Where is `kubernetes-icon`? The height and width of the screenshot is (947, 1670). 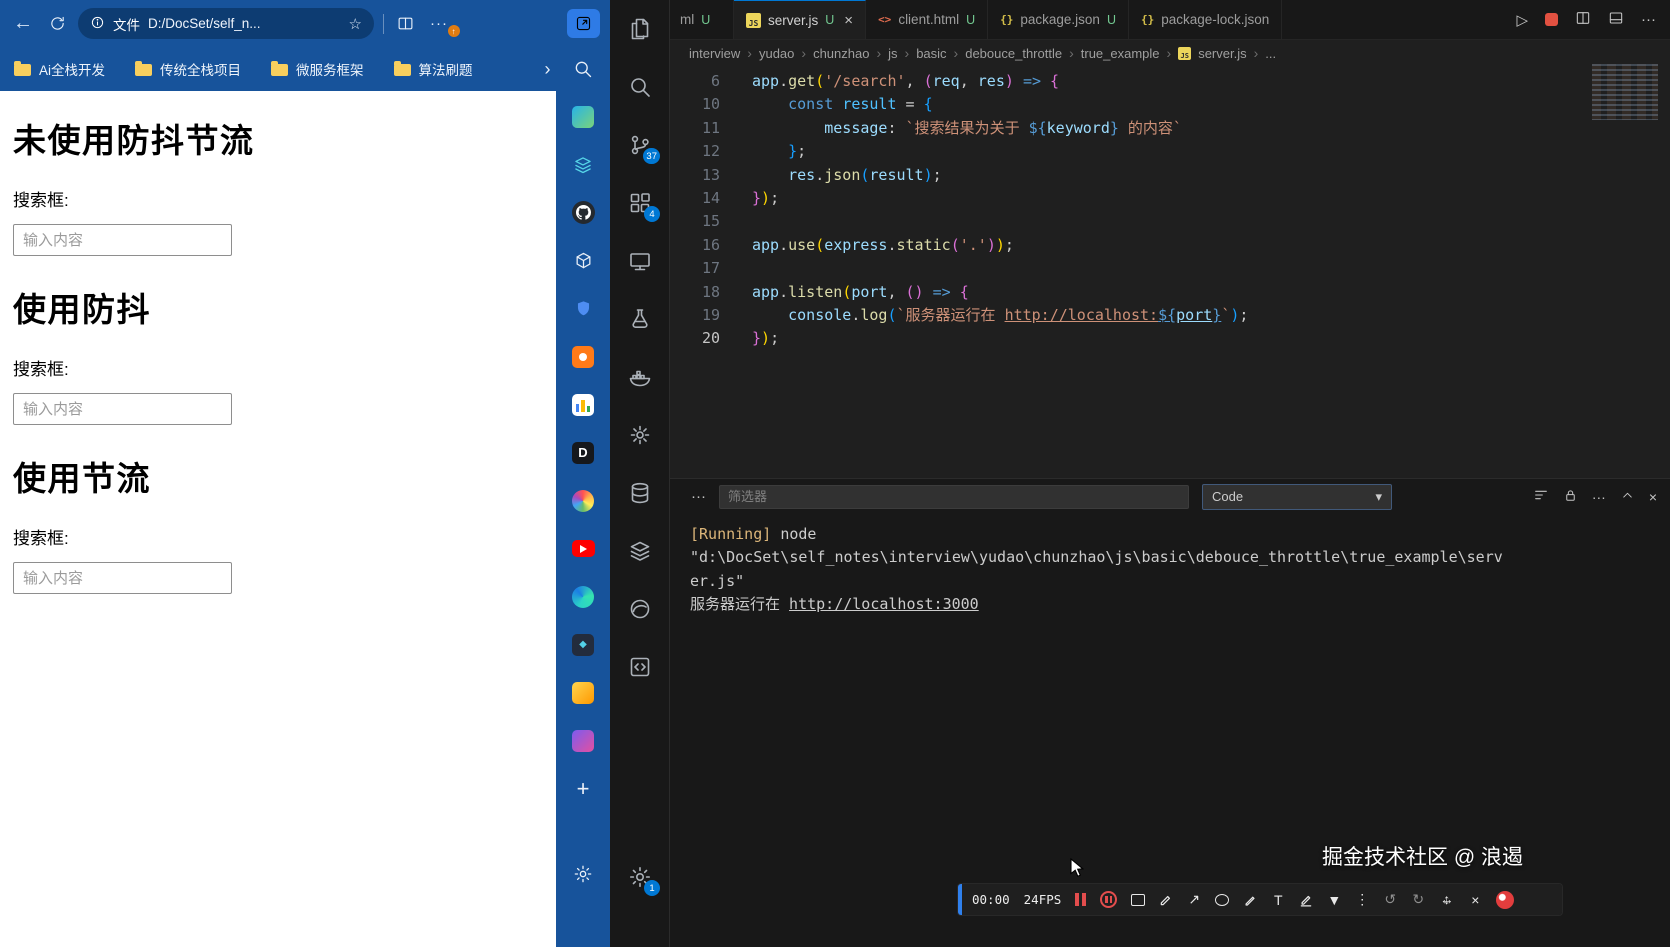
kubernetes-icon is located at coordinates (639, 434).